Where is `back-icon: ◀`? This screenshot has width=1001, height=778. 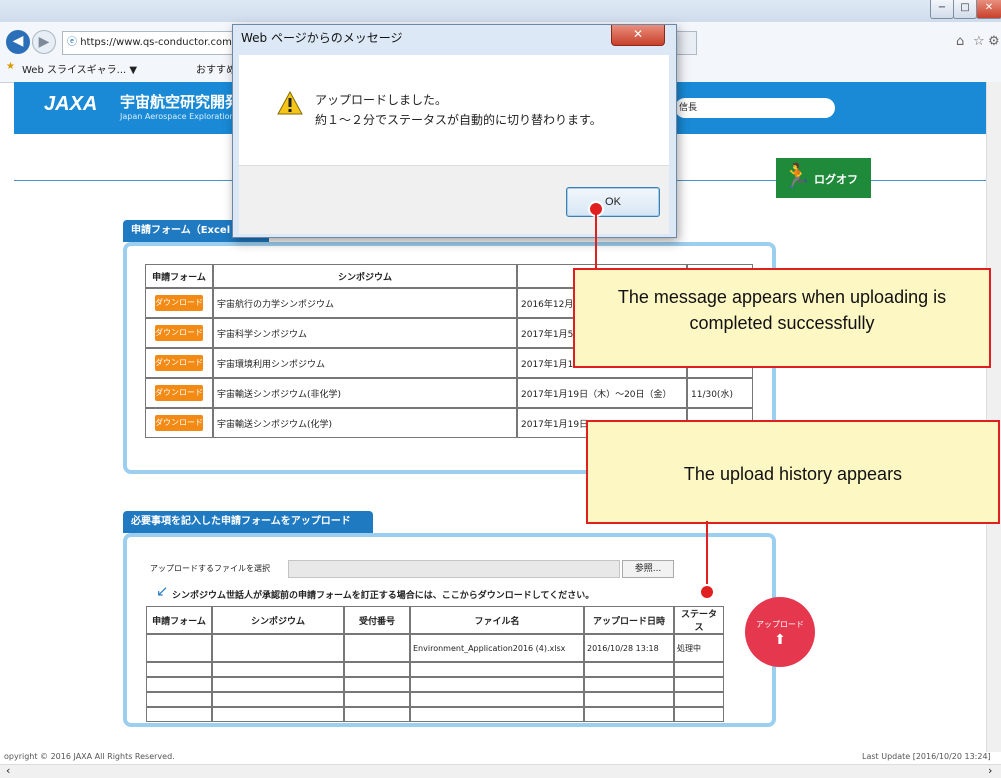
back-icon: ◀ is located at coordinates (18, 42).